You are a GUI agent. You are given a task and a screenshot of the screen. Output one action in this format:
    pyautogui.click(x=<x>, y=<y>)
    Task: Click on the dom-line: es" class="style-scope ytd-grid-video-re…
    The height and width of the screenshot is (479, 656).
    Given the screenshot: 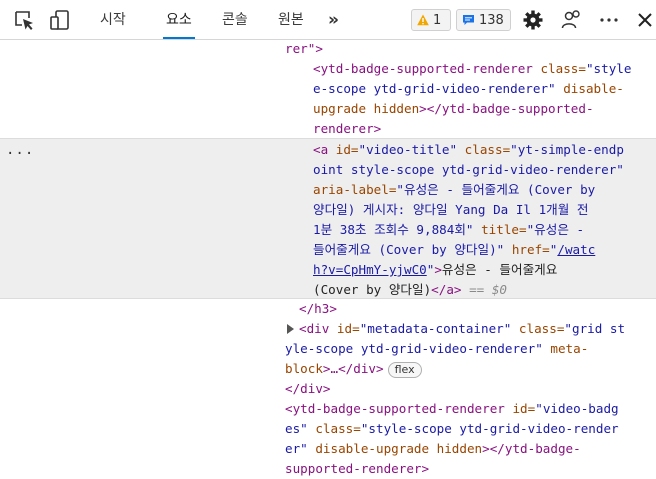 What is the action you would take?
    pyautogui.click(x=452, y=429)
    